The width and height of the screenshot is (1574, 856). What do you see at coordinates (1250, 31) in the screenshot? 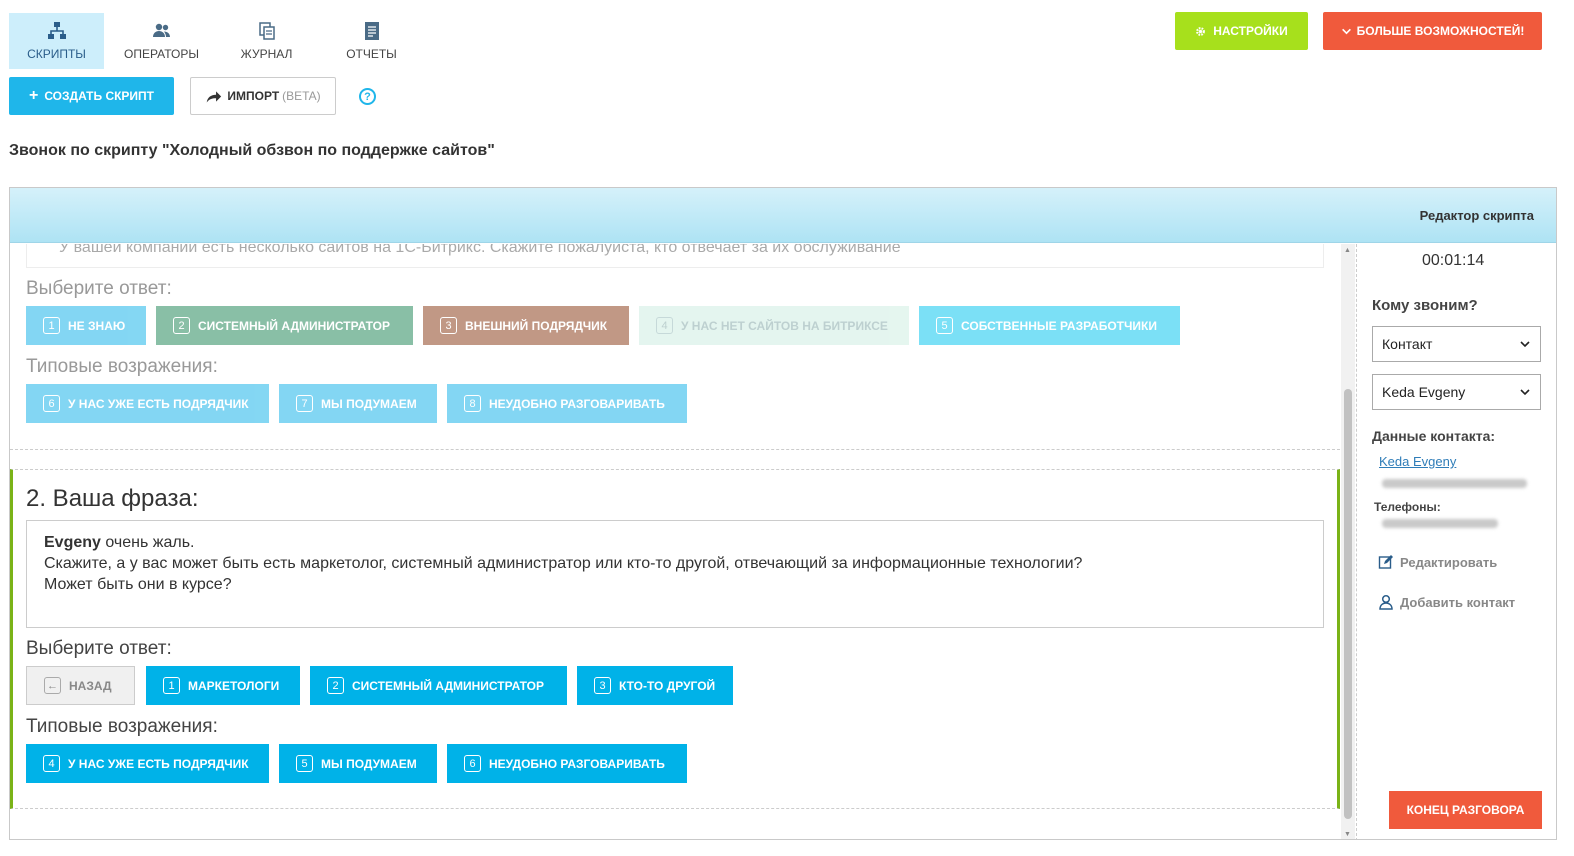
I see `settings-label: НАСТРОЙКИ` at bounding box center [1250, 31].